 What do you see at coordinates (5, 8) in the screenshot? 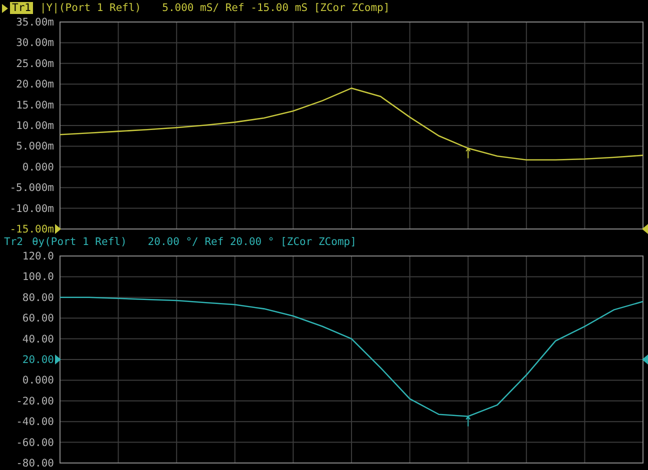
I see `triangle-icon` at bounding box center [5, 8].